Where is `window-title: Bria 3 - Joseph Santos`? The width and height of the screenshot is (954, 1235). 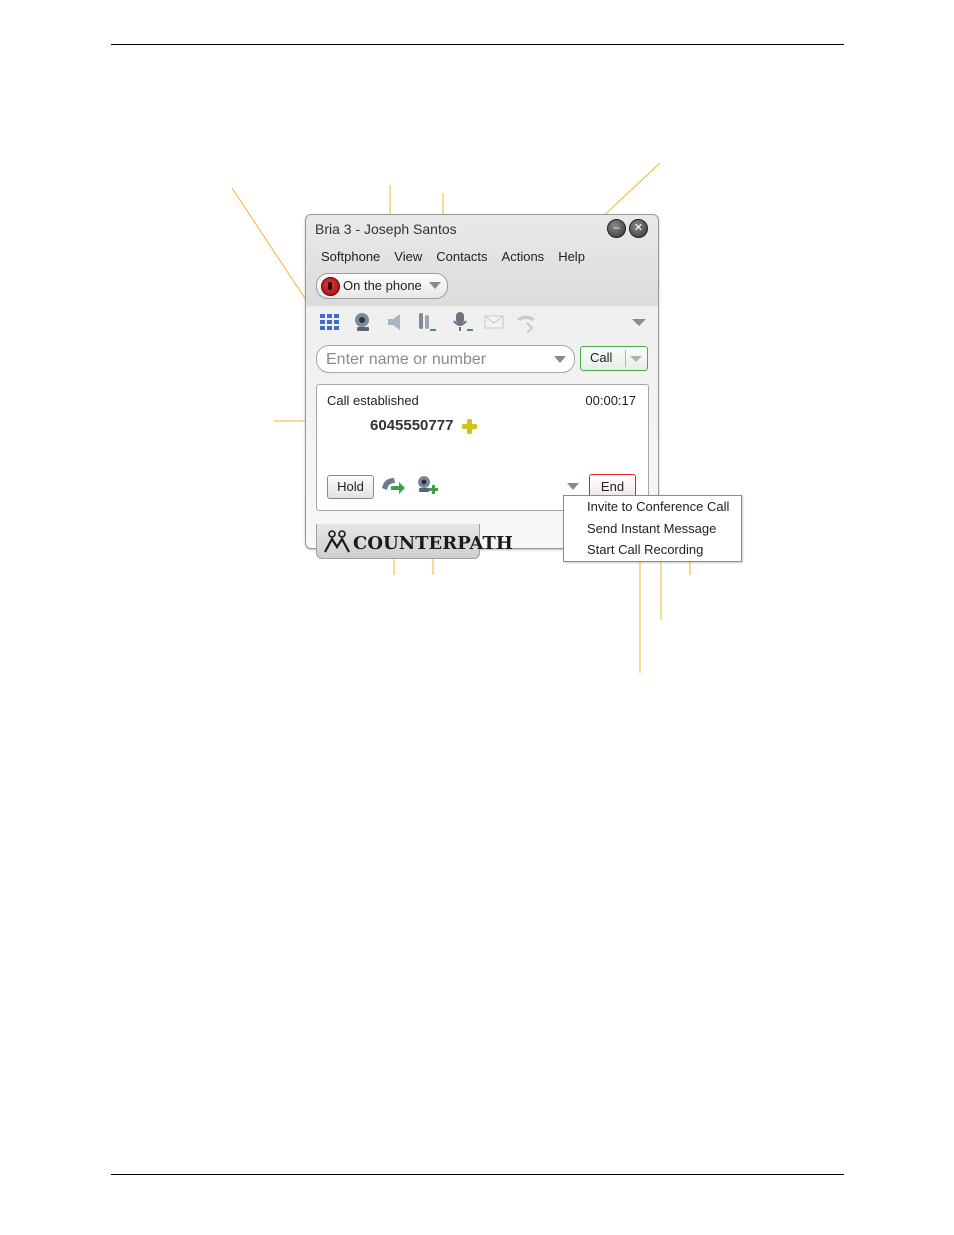 window-title: Bria 3 - Joseph Santos is located at coordinates (386, 229).